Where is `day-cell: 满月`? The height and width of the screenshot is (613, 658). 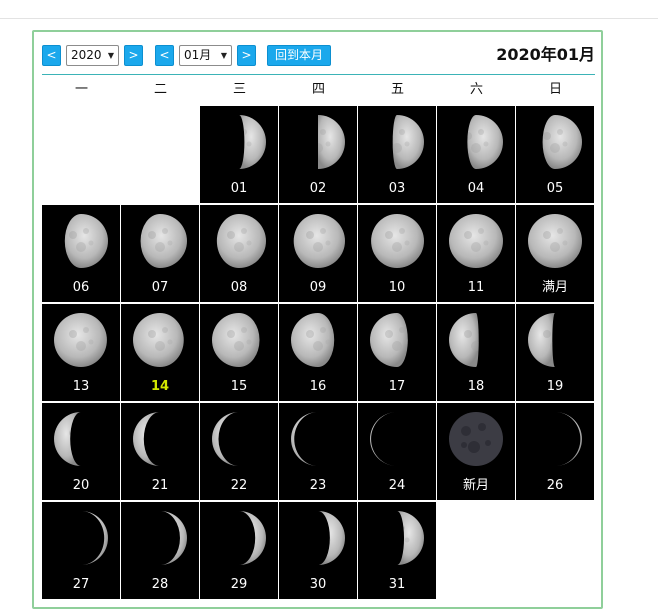 day-cell: 满月 is located at coordinates (555, 253).